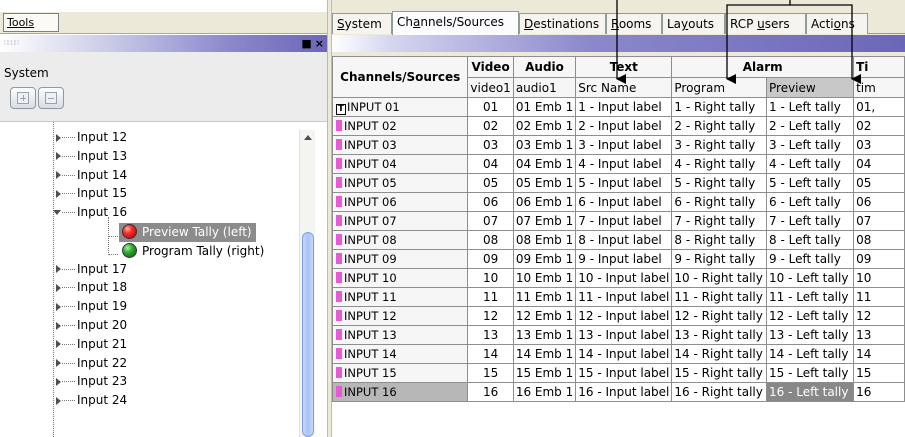 The height and width of the screenshot is (437, 905). What do you see at coordinates (400, 77) in the screenshot?
I see `channels-sources-header: Channels/Sources` at bounding box center [400, 77].